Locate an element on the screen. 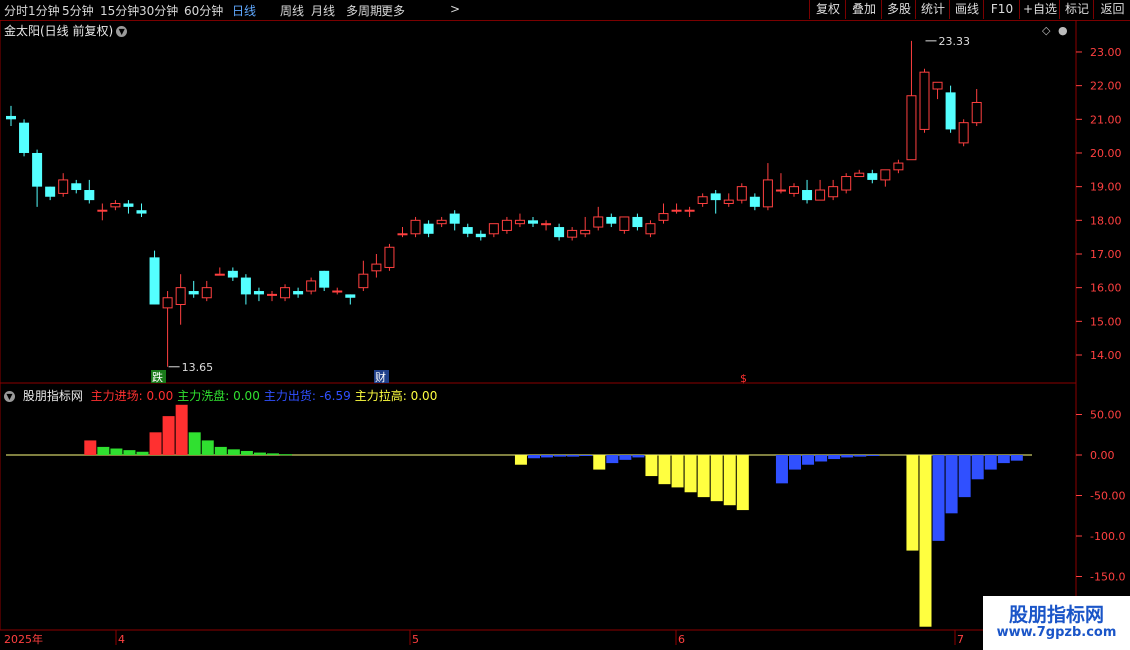 The height and width of the screenshot is (650, 1130). brand-name: 股朋指标网 is located at coordinates (1056, 615).